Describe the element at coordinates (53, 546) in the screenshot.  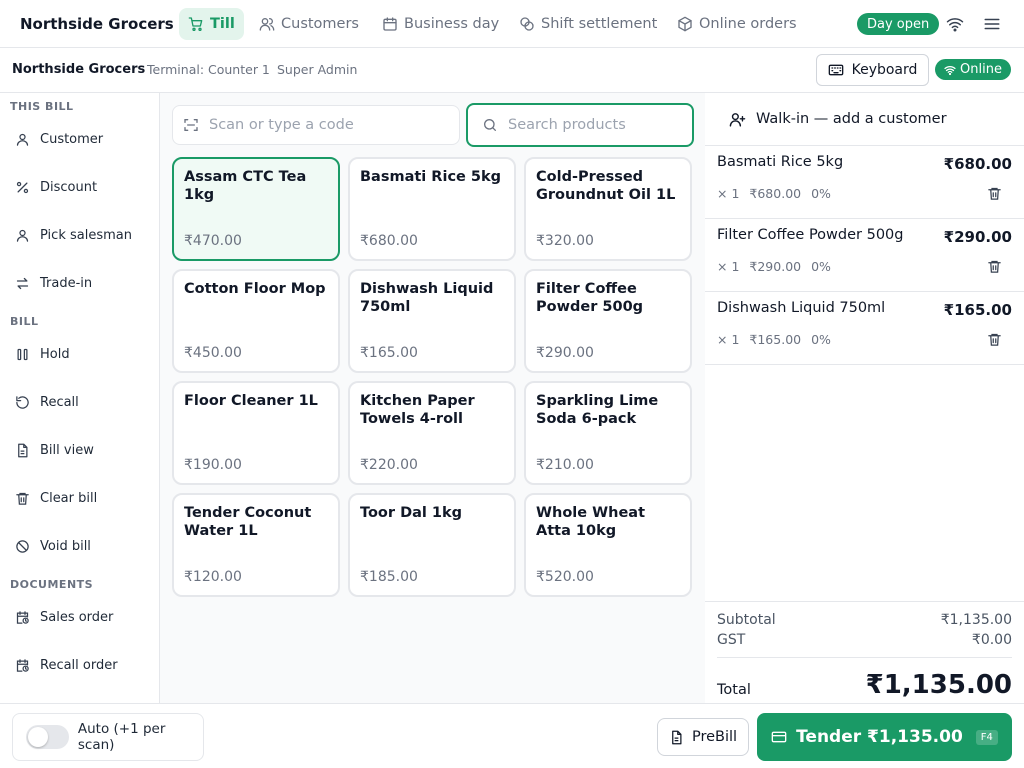
I see `sidebar-item-void-bill: Void bill` at that location.